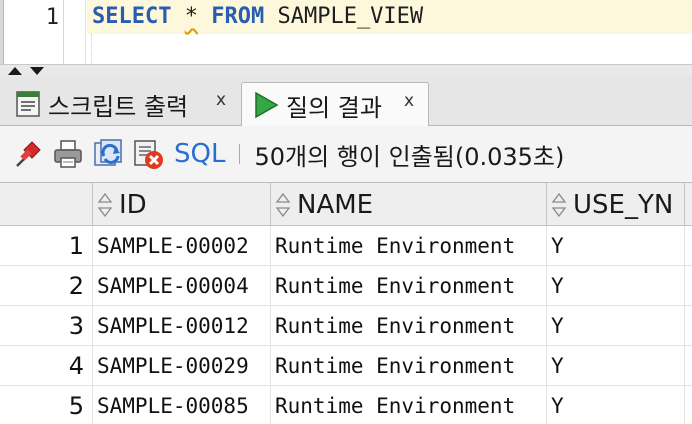  Describe the element at coordinates (346, 70) in the screenshot. I see `panel-splitter` at that location.